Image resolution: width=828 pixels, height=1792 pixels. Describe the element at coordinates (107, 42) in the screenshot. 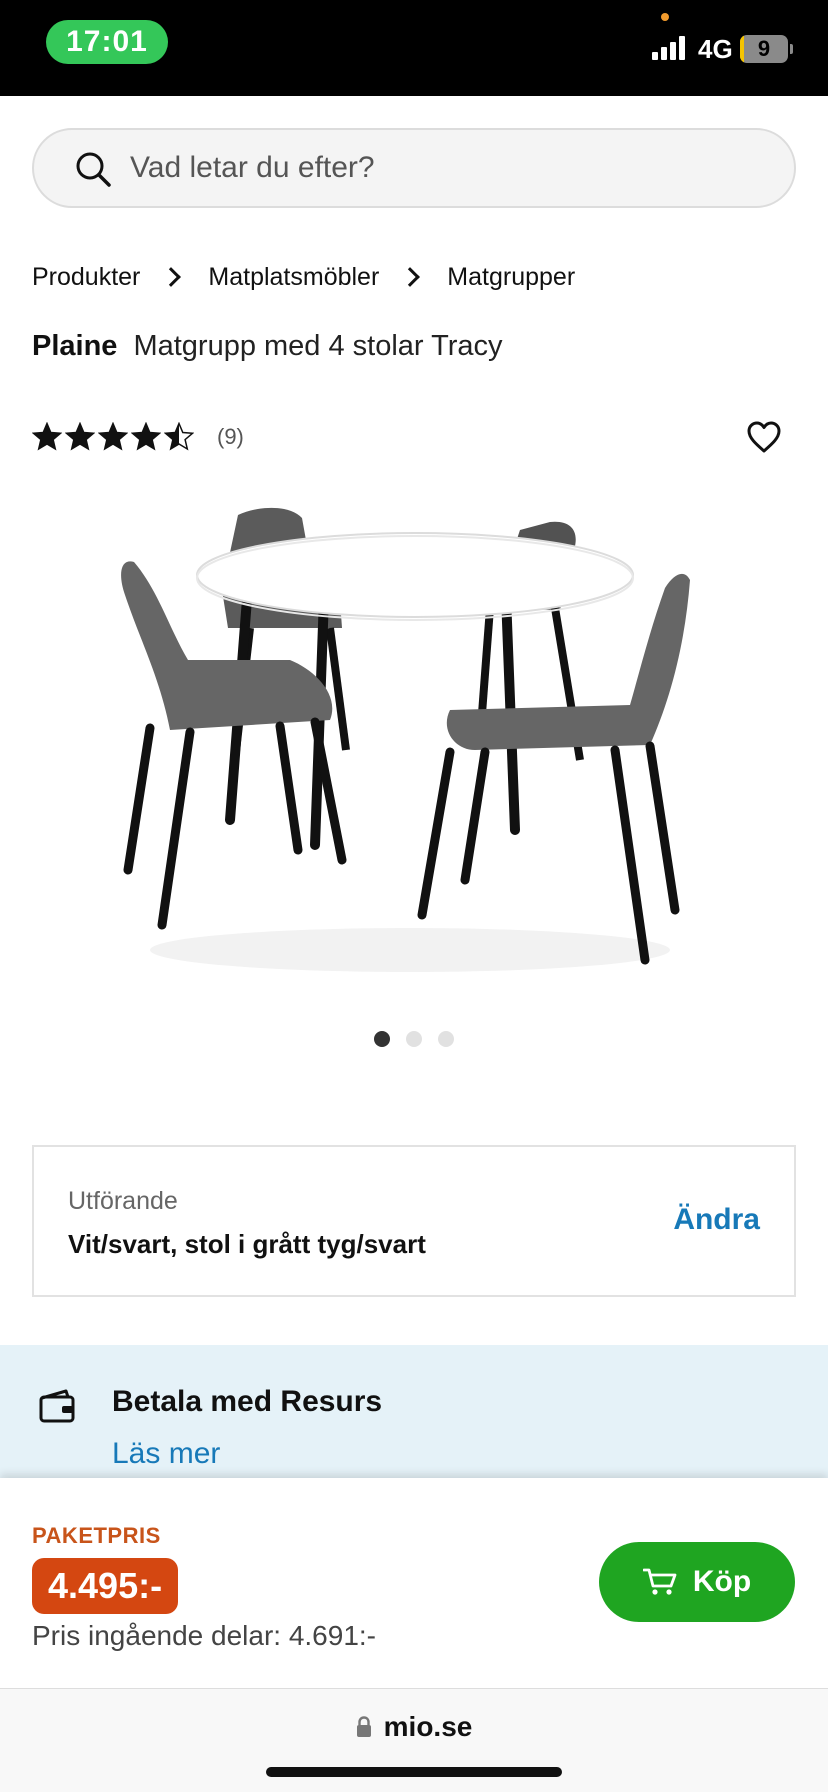

I see `status-time: 17:01` at that location.